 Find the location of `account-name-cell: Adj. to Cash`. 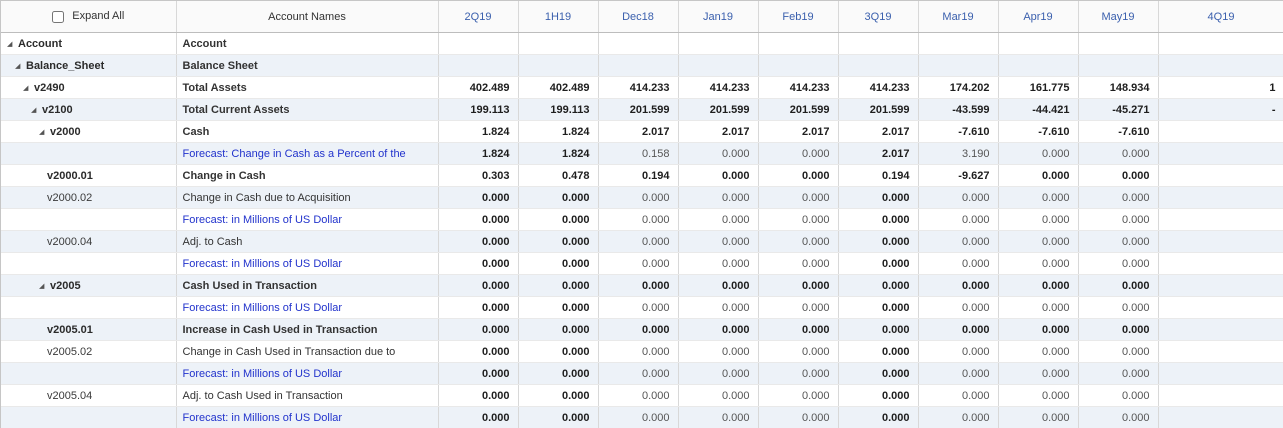

account-name-cell: Adj. to Cash is located at coordinates (307, 241).